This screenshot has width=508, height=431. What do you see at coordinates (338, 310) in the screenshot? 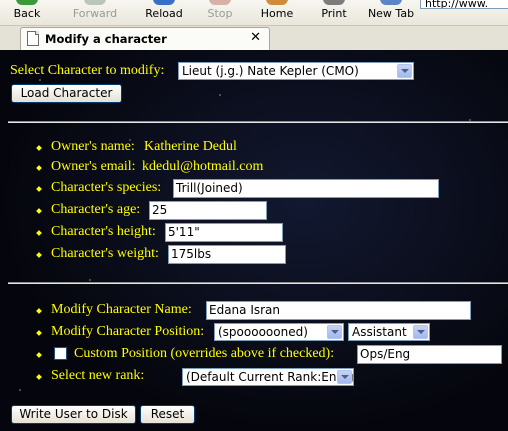
I see `character-name-input: Edana Isran` at bounding box center [338, 310].